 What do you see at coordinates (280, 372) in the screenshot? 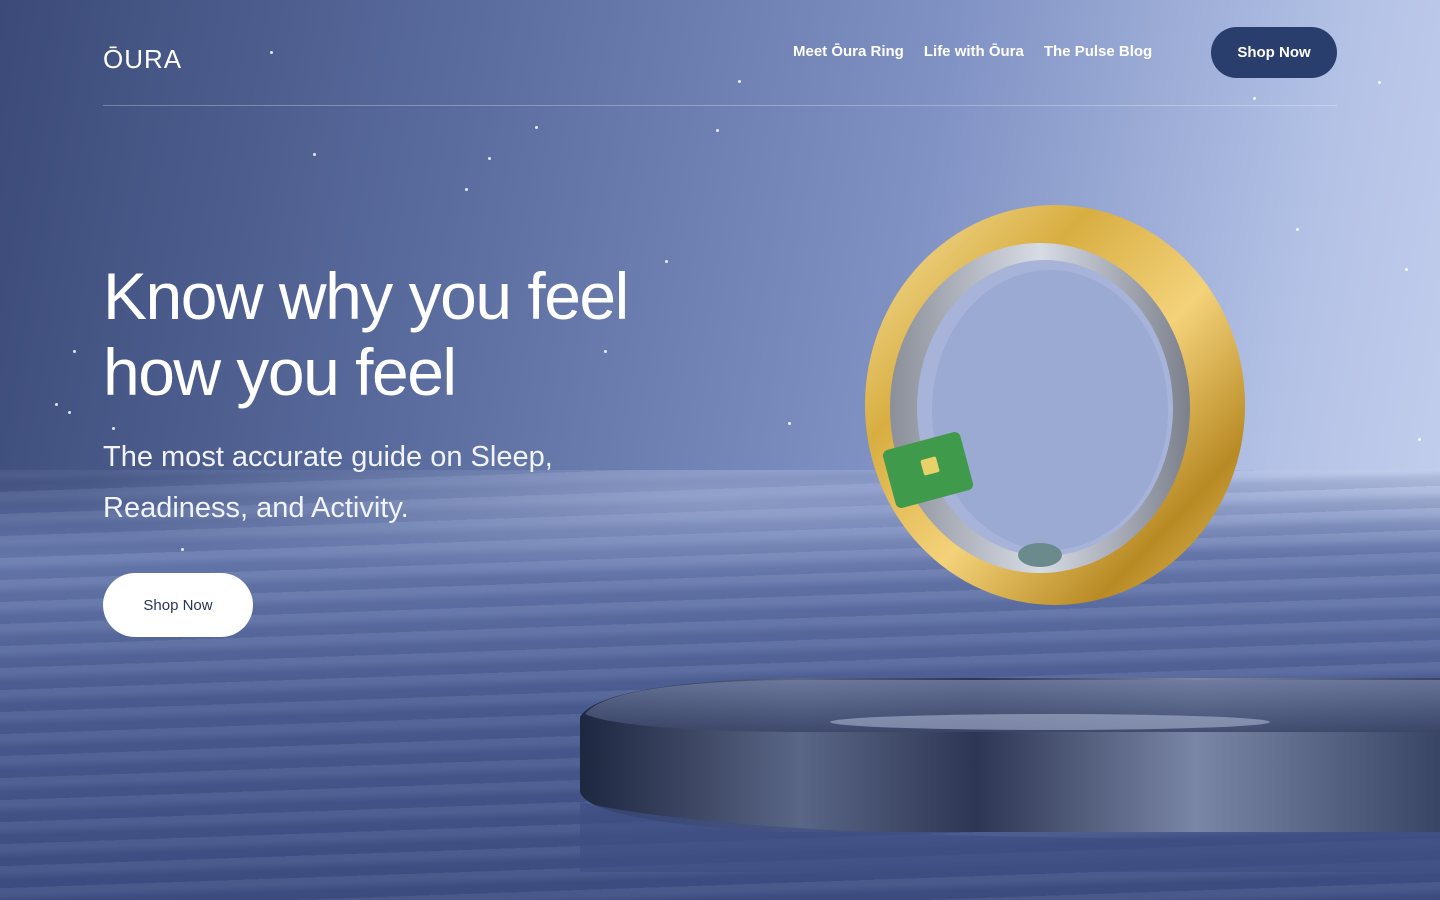
I see `hero-title-line-2: how you feel` at bounding box center [280, 372].